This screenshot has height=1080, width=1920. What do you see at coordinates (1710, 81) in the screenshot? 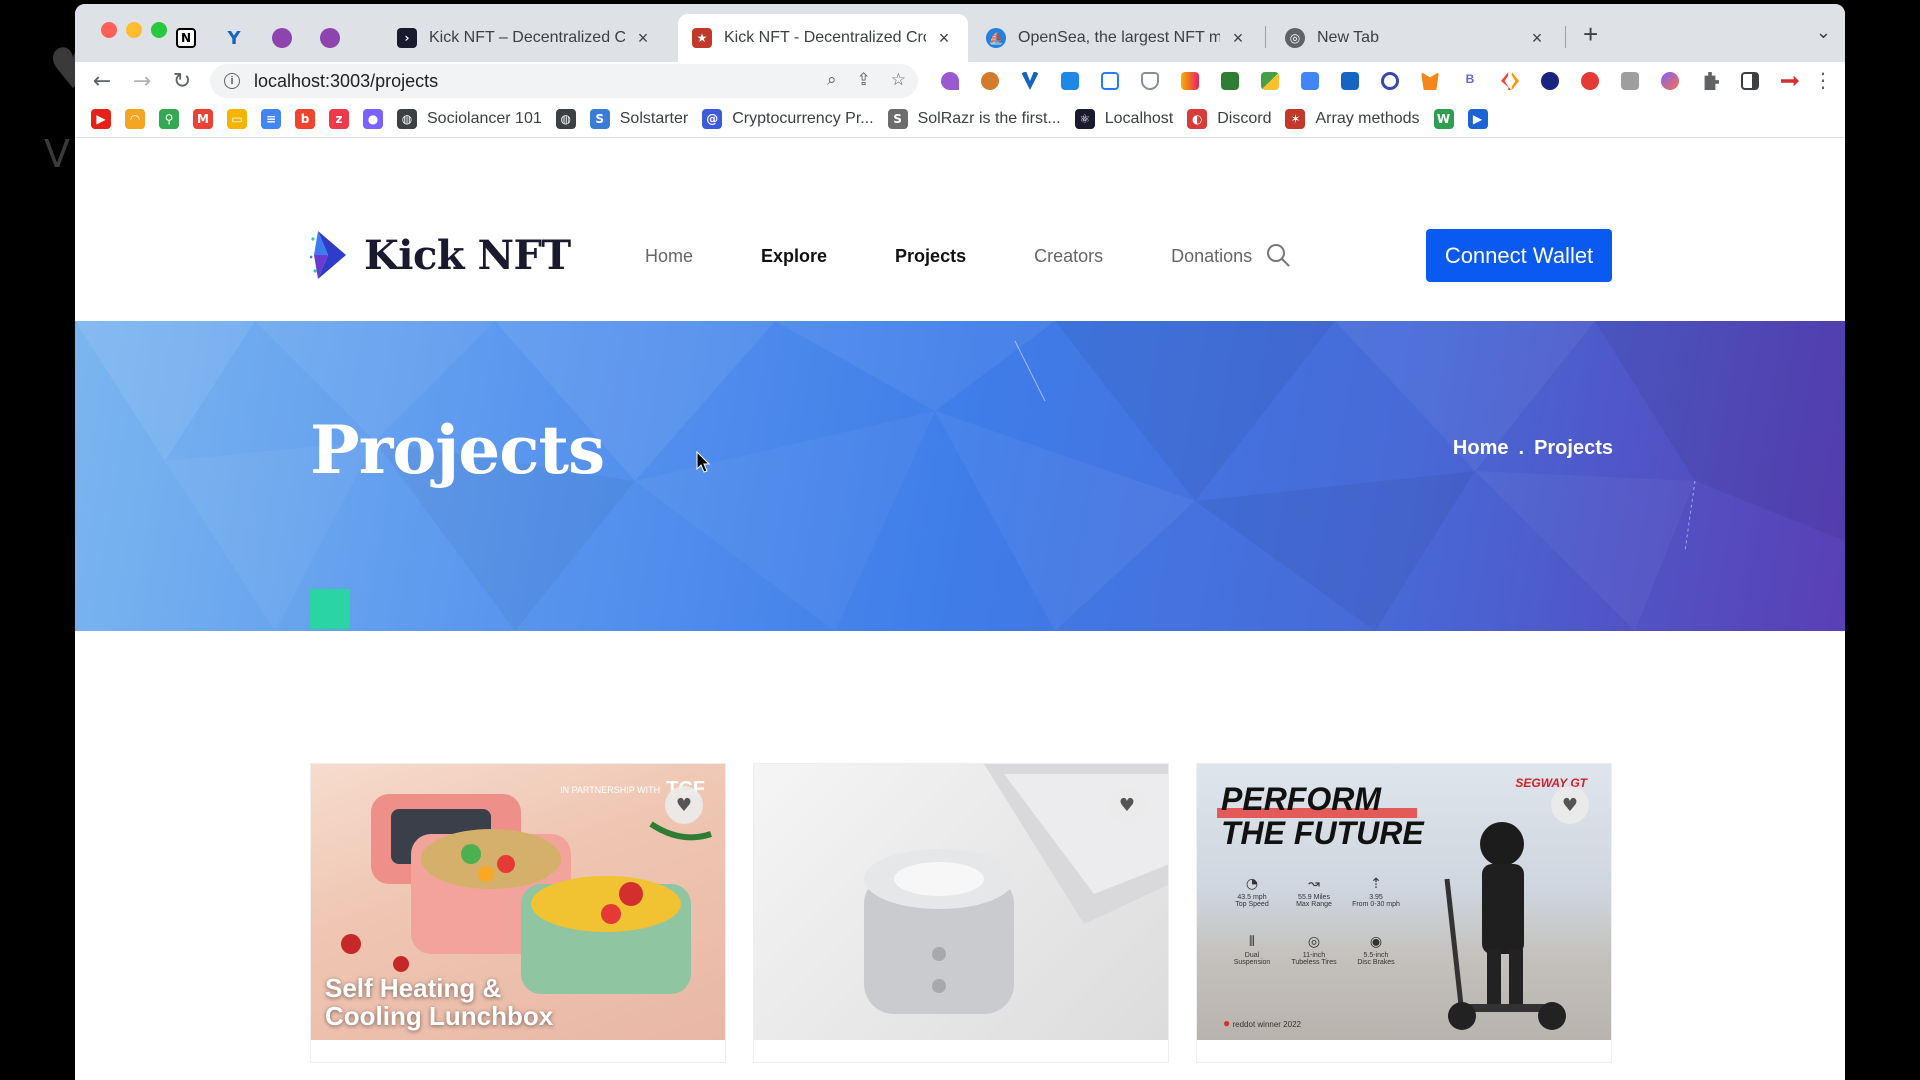
I see `extensions-puzzle-icon` at bounding box center [1710, 81].